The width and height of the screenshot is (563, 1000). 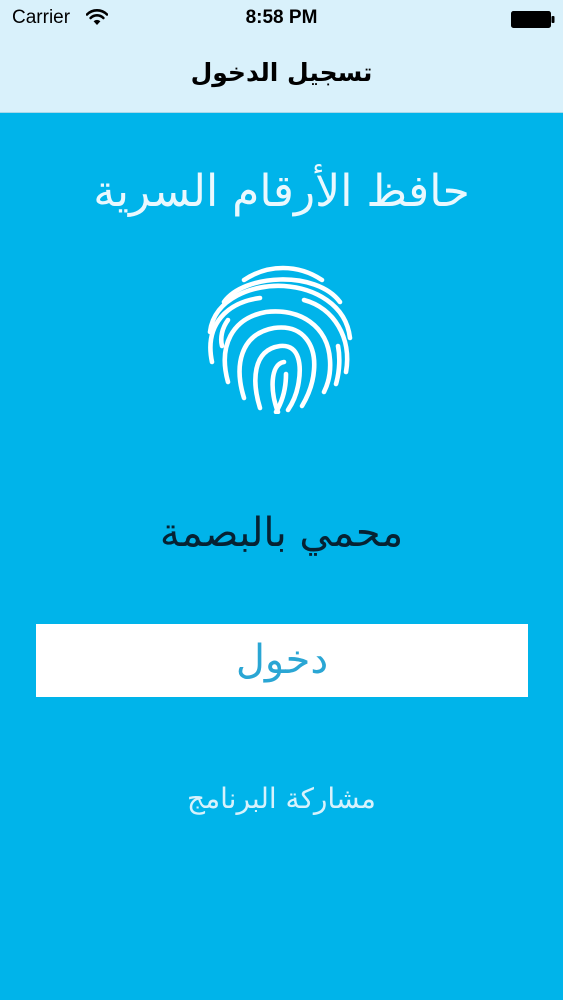 What do you see at coordinates (533, 19) in the screenshot?
I see `battery-full-icon` at bounding box center [533, 19].